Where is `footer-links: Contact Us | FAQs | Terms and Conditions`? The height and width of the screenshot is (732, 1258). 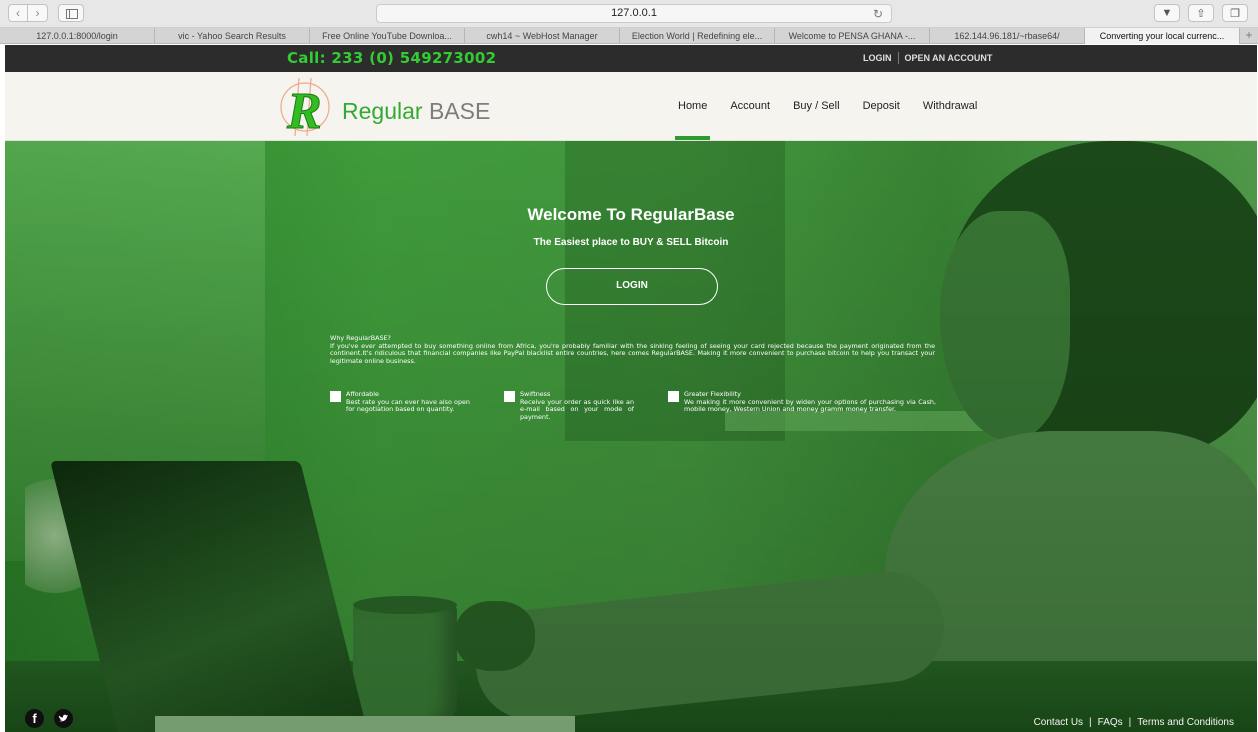 footer-links: Contact Us | FAQs | Terms and Conditions is located at coordinates (1134, 722).